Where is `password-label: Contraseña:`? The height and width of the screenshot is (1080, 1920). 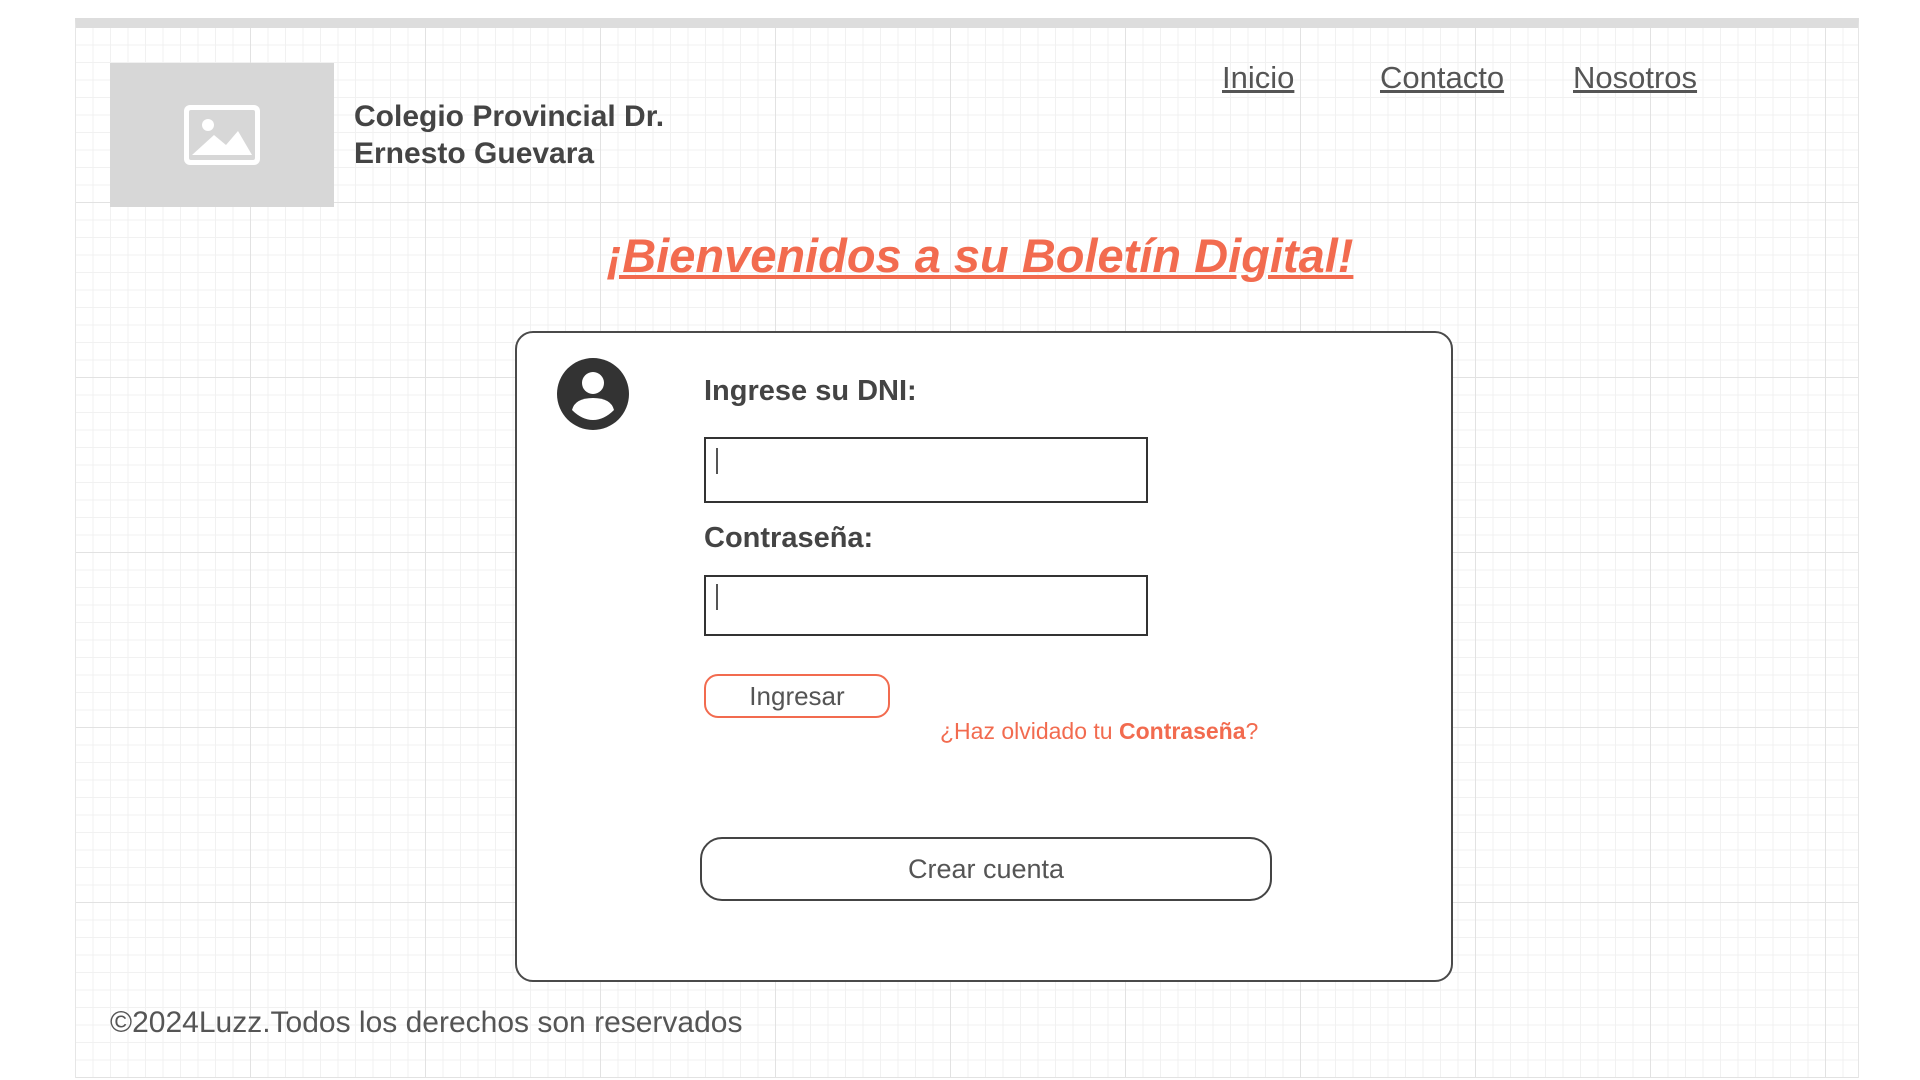
password-label: Contraseña: is located at coordinates (789, 538).